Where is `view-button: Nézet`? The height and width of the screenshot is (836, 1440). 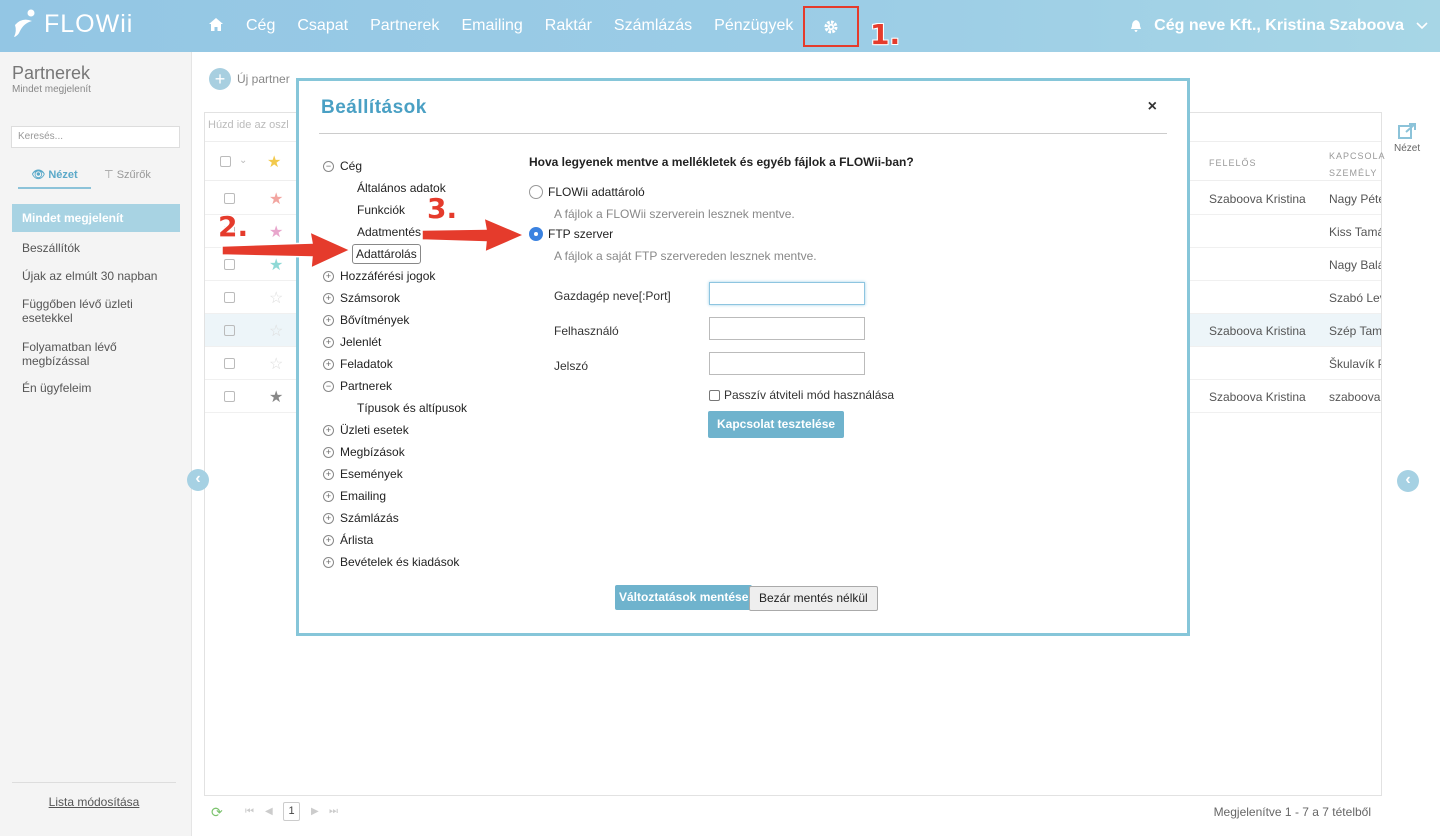 view-button: Nézet is located at coordinates (1407, 138).